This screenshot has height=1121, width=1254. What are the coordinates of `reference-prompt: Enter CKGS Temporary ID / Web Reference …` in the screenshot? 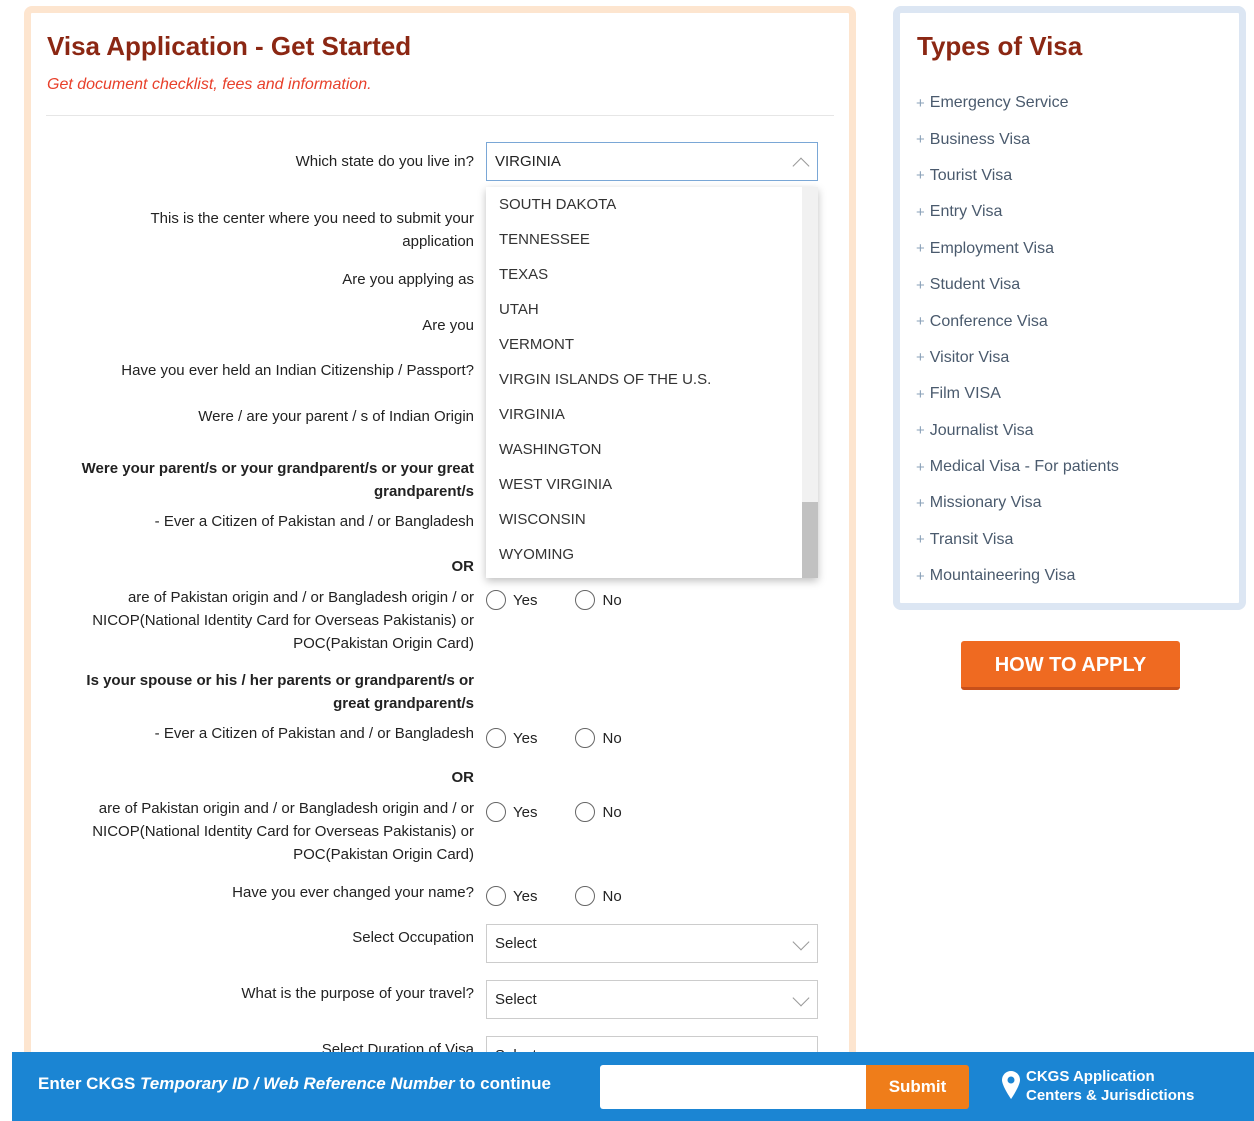 It's located at (294, 1083).